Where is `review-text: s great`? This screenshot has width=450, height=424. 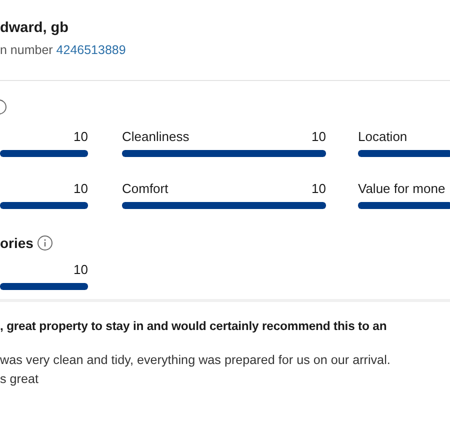 review-text: s great is located at coordinates (20, 379).